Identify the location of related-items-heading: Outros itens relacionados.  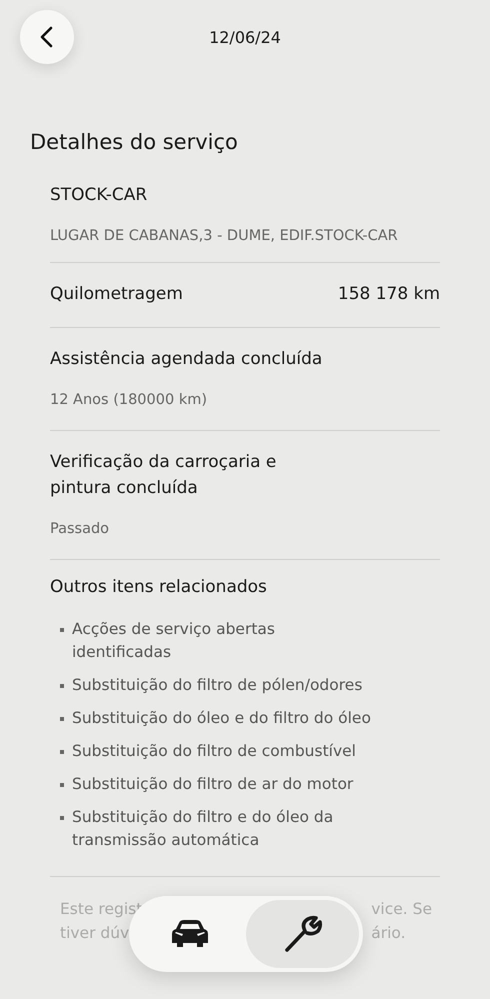
(159, 587).